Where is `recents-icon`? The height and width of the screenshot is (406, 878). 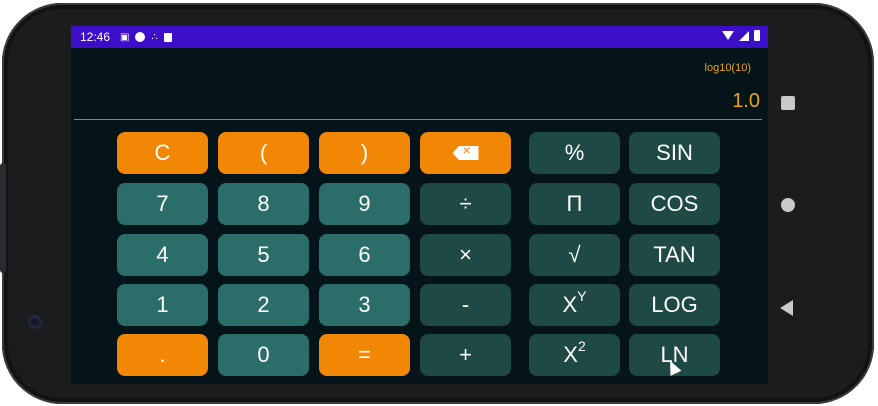
recents-icon is located at coordinates (788, 103).